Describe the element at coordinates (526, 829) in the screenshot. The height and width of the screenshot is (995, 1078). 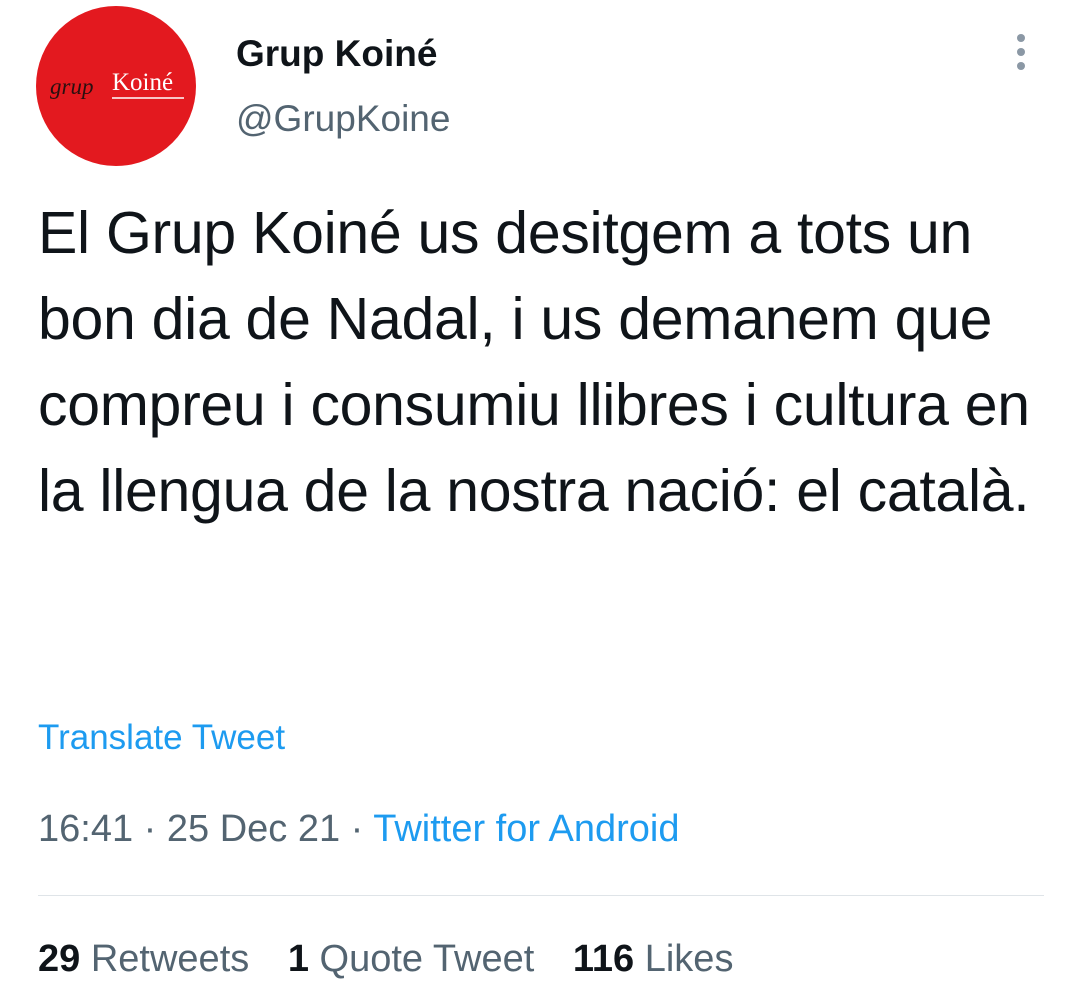
I see `tweet-source-link: Twitter for Android` at that location.